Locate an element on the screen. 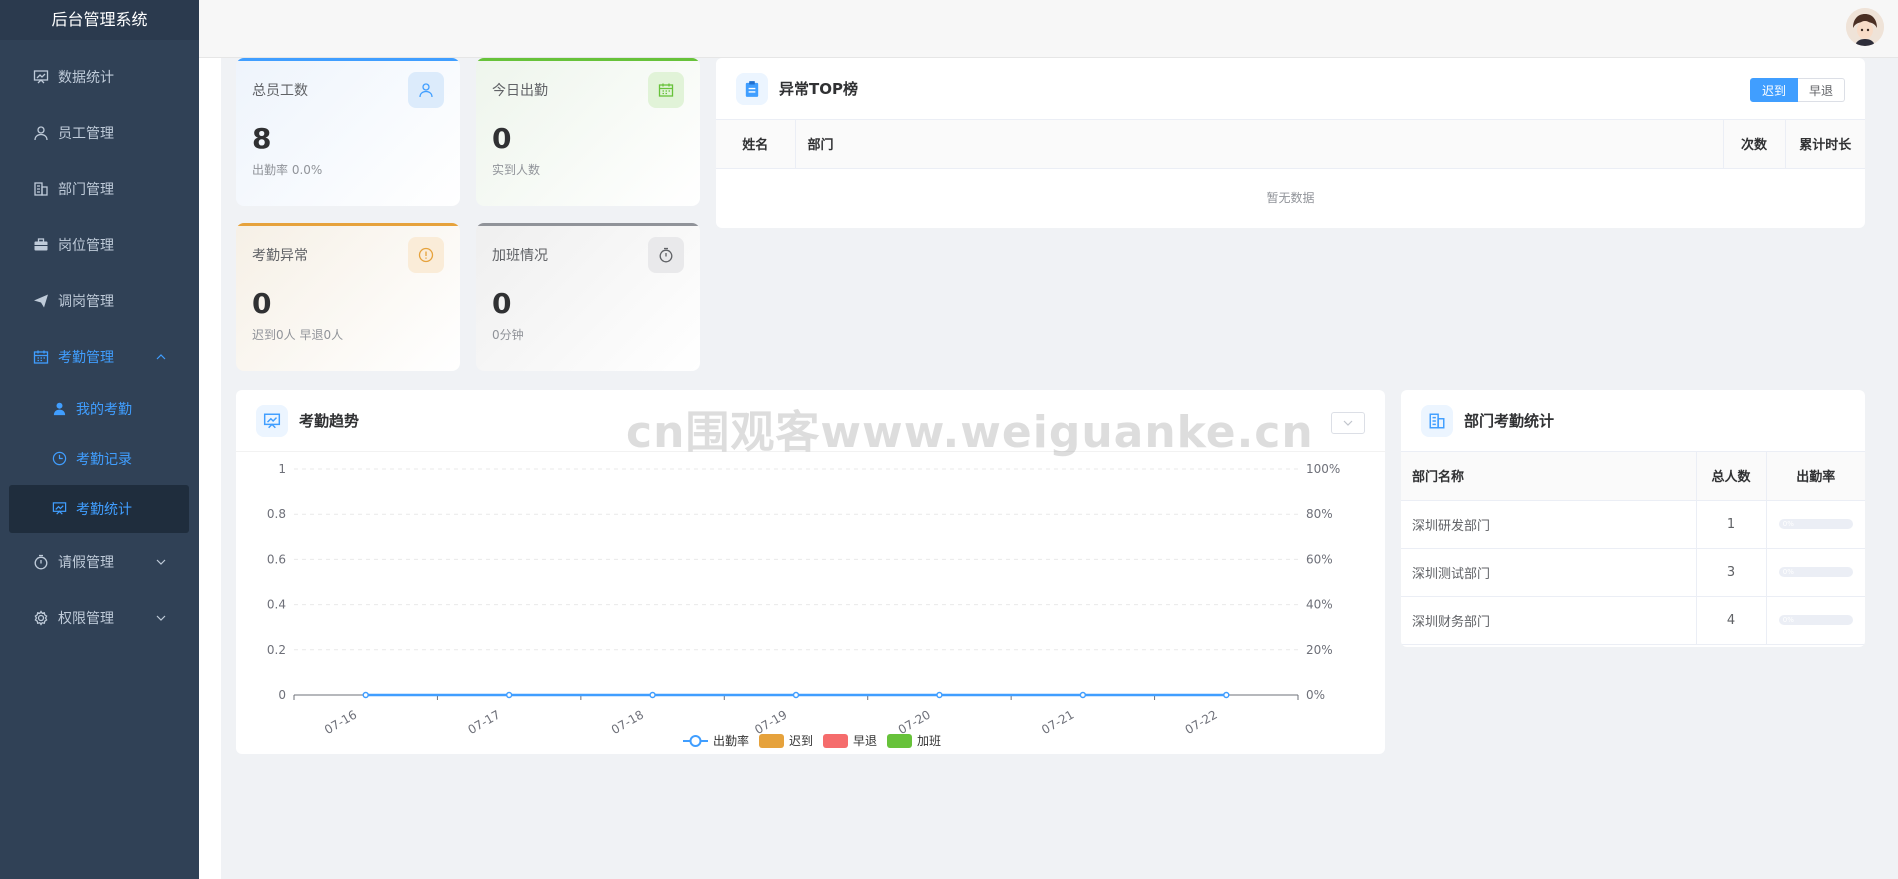 The width and height of the screenshot is (1898, 879). y-left-tick-label: 0.4 is located at coordinates (276, 605).